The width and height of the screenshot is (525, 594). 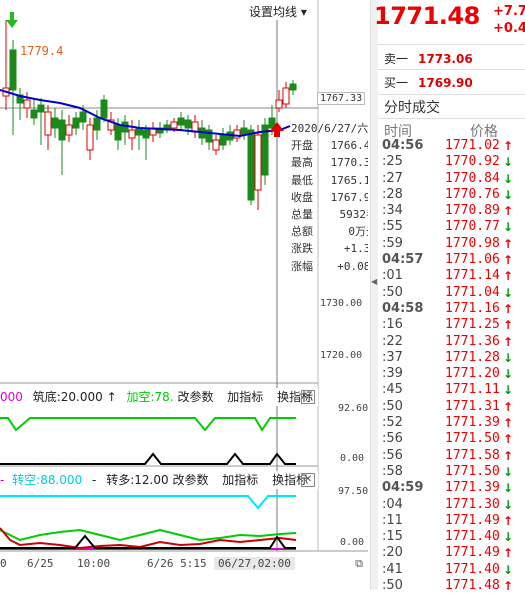 I want to click on panel2-line-cyan, so click(x=148, y=502).